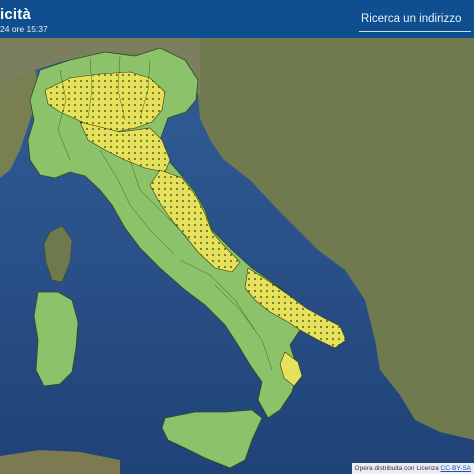 The width and height of the screenshot is (474, 474). What do you see at coordinates (16, 14) in the screenshot?
I see `page-title: icità` at bounding box center [16, 14].